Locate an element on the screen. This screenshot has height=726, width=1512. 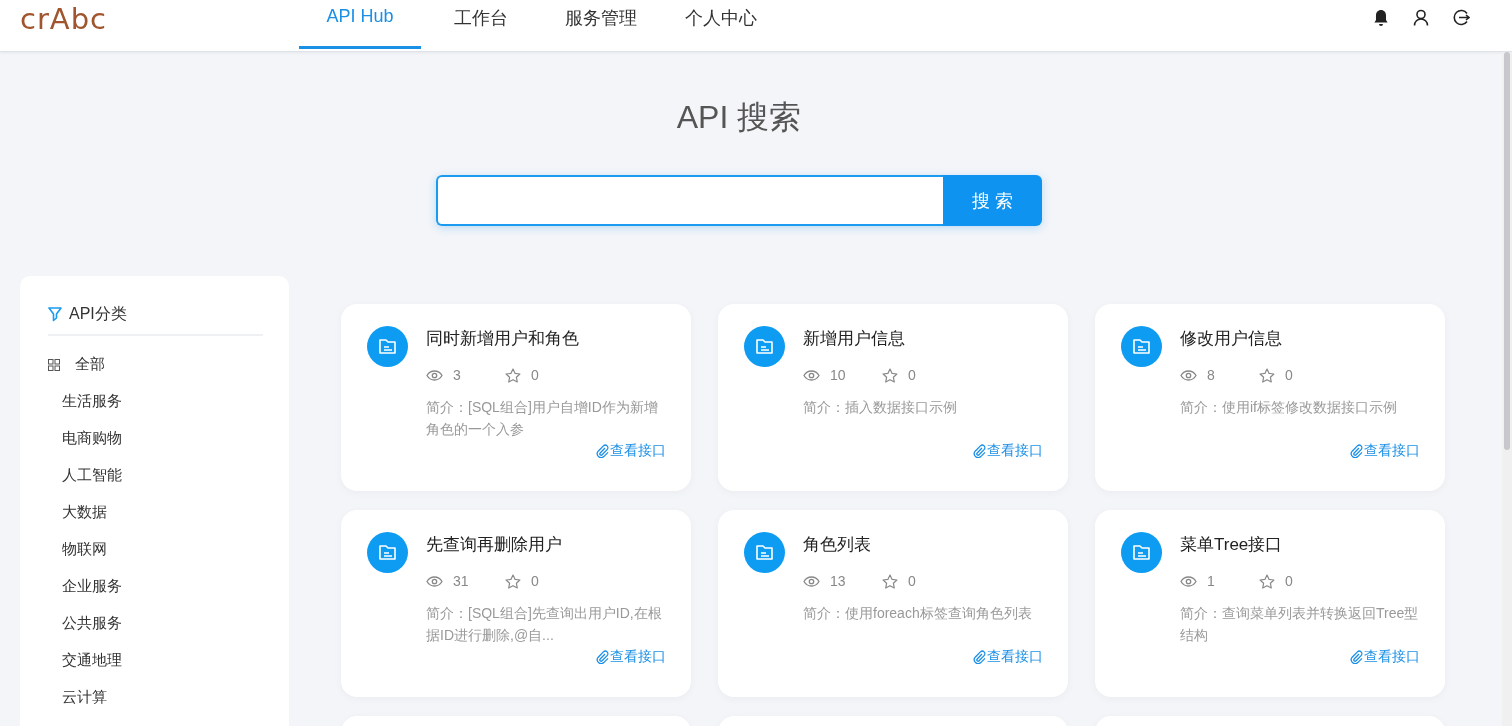
user-icon is located at coordinates (1421, 17).